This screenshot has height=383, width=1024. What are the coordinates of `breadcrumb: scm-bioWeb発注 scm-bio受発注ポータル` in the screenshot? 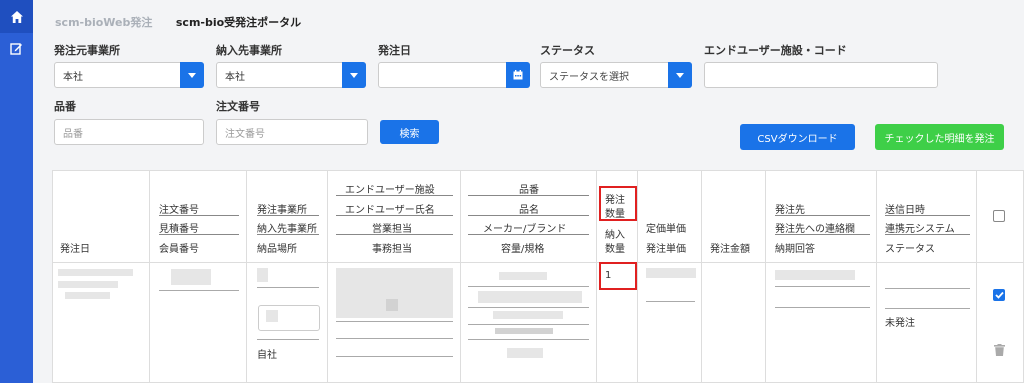 It's located at (178, 22).